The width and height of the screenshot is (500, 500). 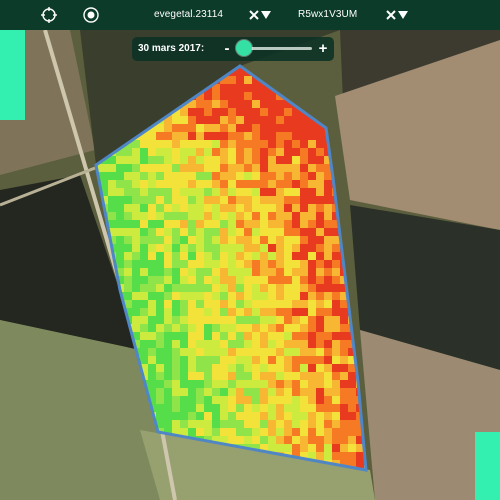 I want to click on target-button, so click(x=91, y=15).